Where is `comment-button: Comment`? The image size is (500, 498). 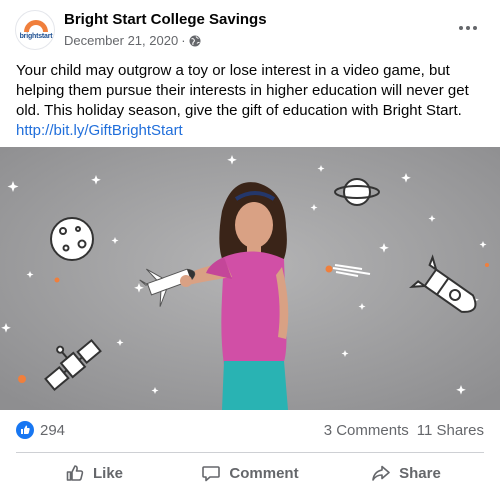 comment-button: Comment is located at coordinates (250, 473).